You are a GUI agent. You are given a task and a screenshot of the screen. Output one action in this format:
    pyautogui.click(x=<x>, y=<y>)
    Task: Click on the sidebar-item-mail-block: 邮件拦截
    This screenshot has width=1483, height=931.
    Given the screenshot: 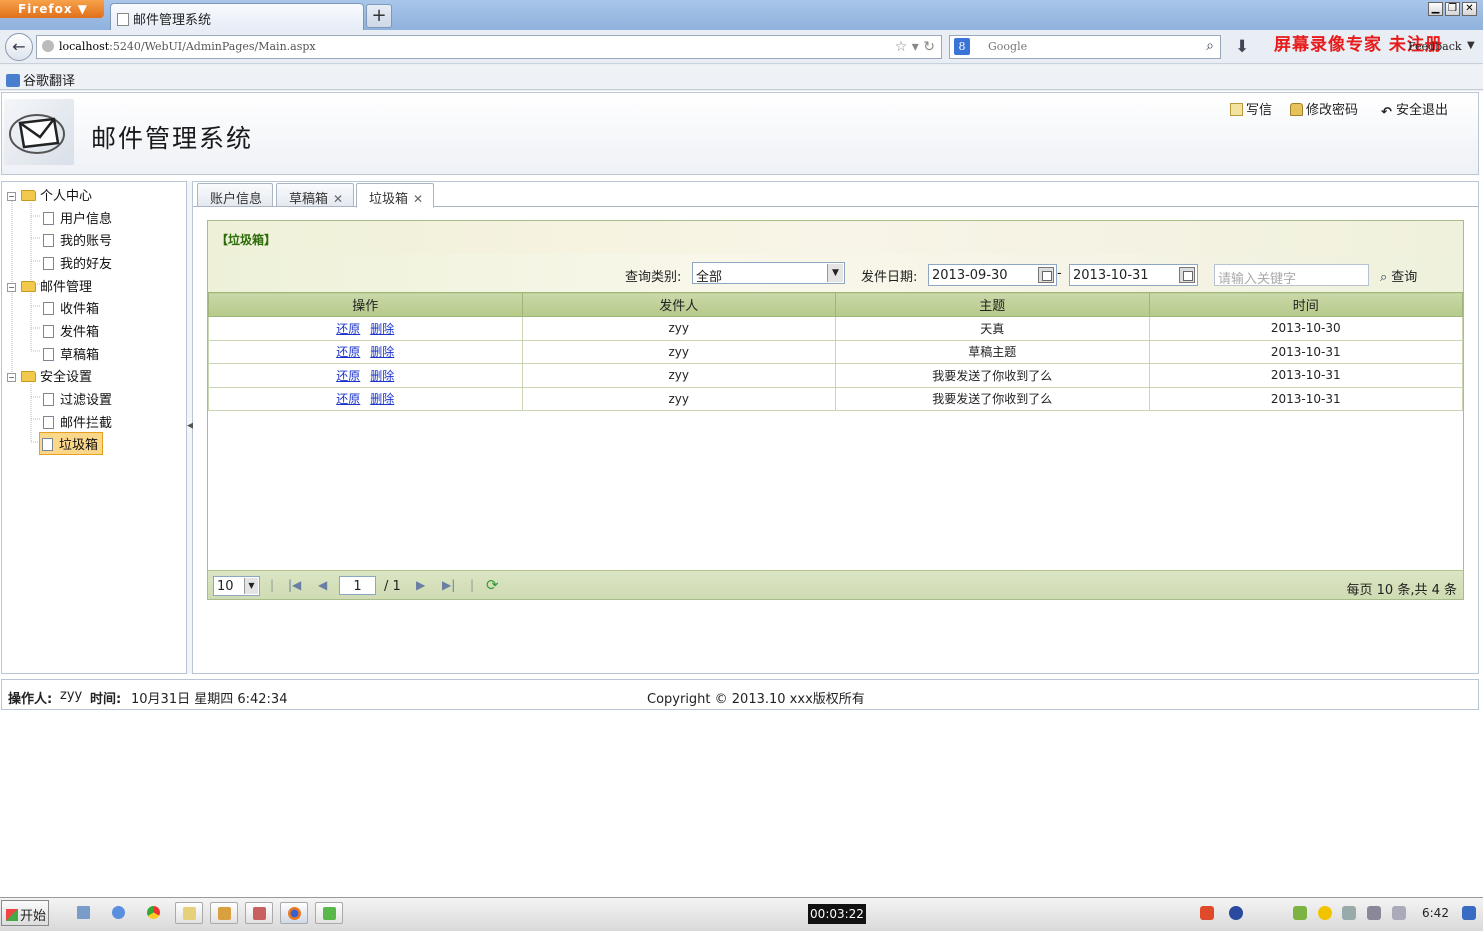 What is the action you would take?
    pyautogui.click(x=77, y=421)
    